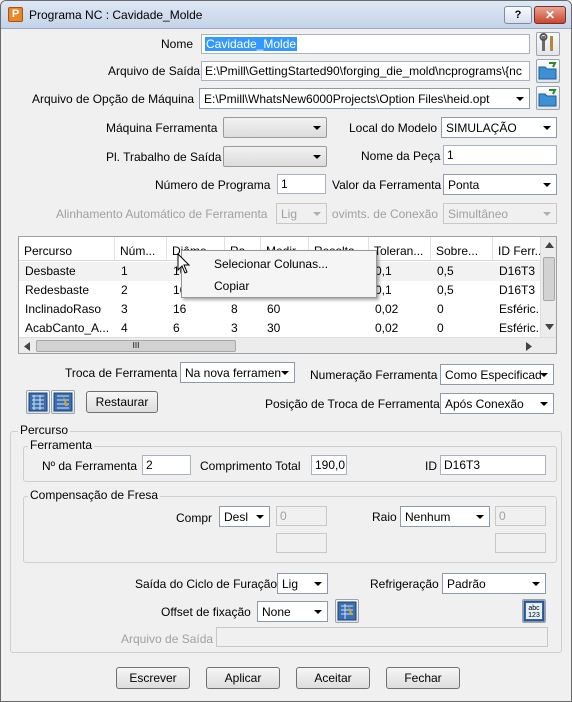  I want to click on browse-output-button, so click(548, 71).